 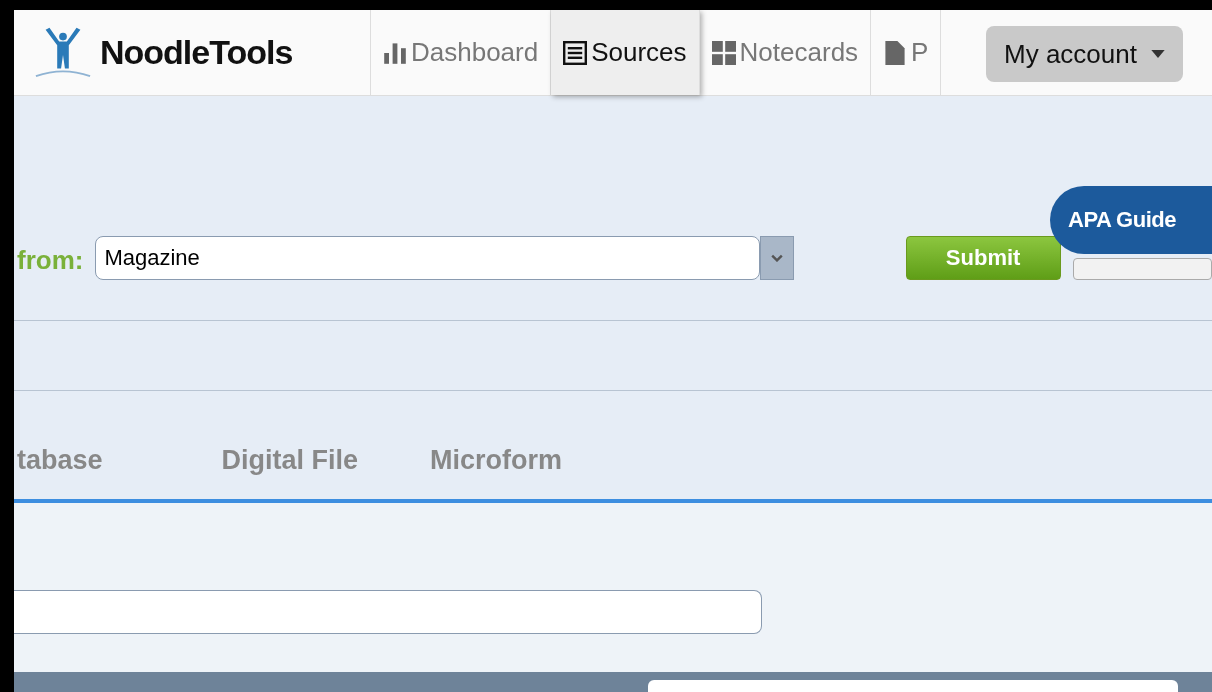 I want to click on list-icon, so click(x=575, y=52).